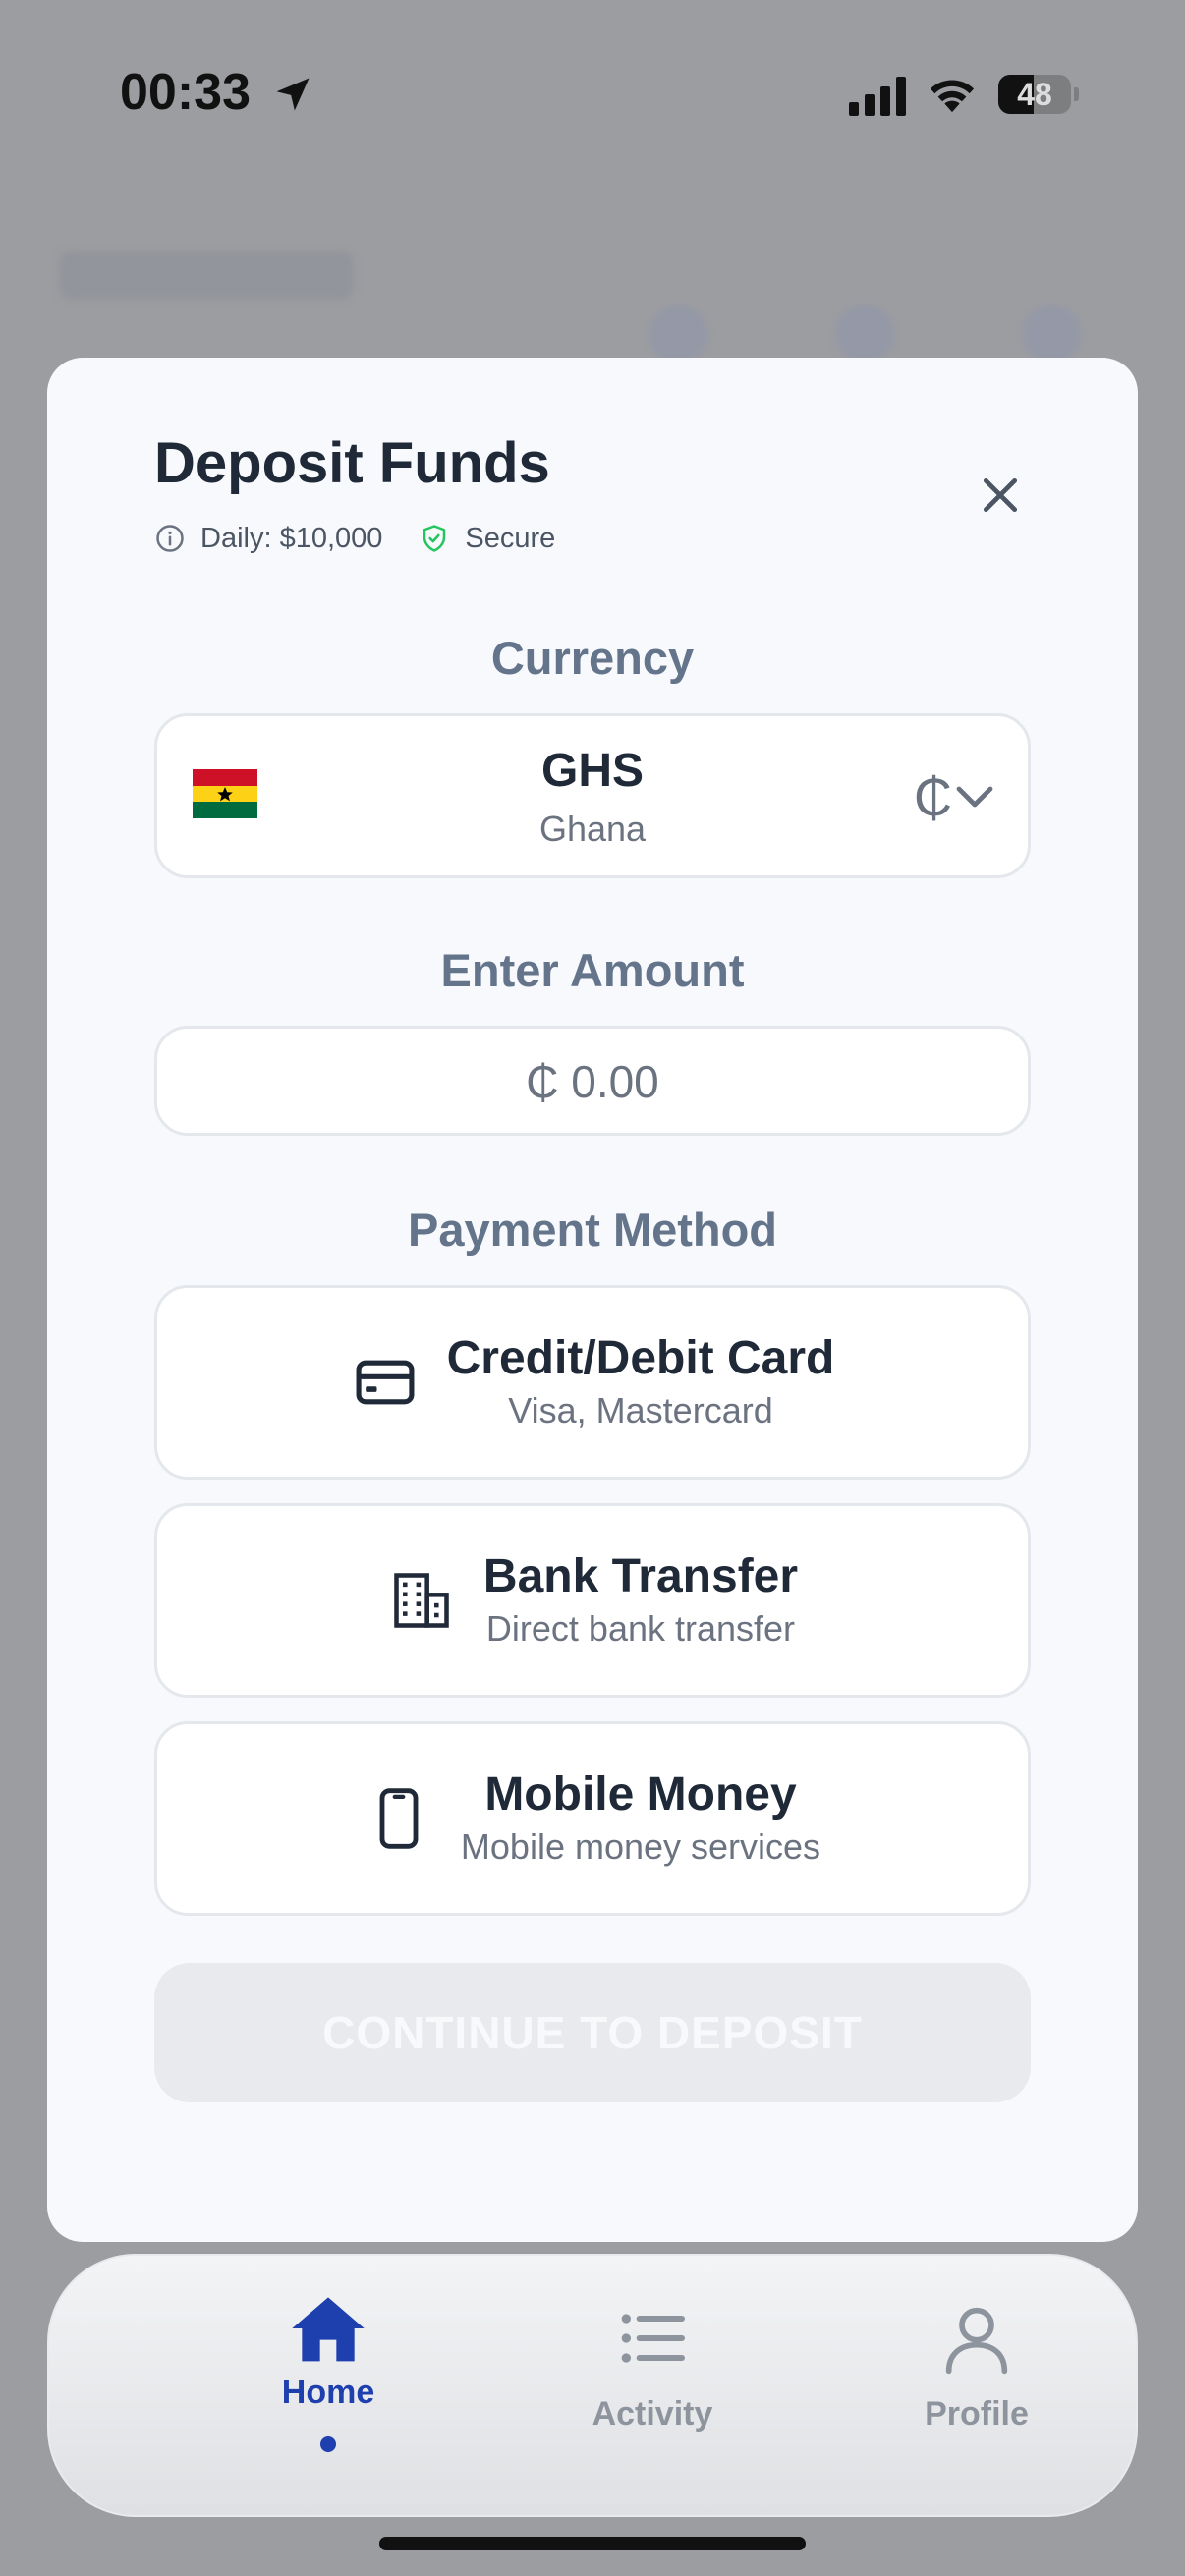  I want to click on amount-placeholder: ₵ 0.00, so click(592, 1081).